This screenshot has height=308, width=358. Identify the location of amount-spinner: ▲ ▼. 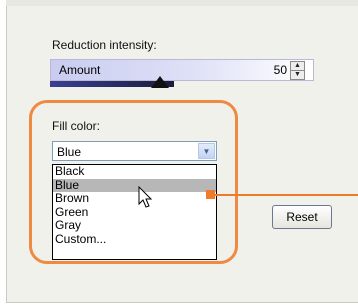
(297, 70).